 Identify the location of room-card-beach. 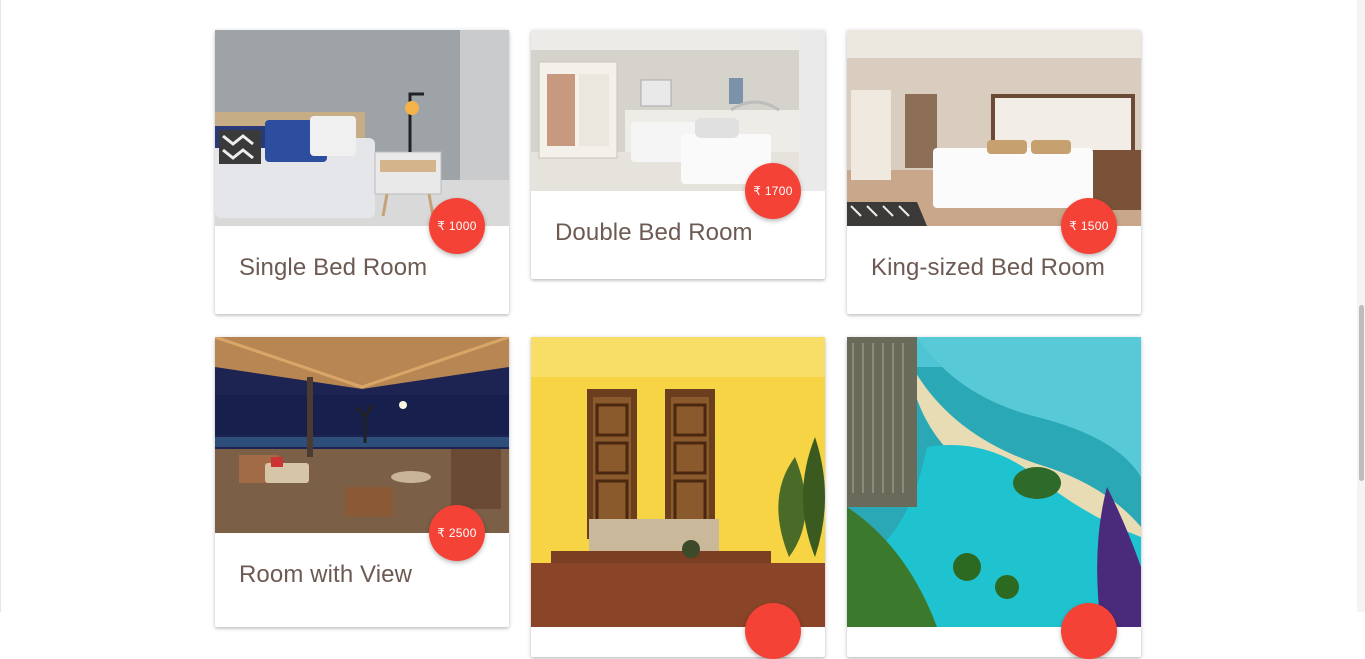
(994, 498).